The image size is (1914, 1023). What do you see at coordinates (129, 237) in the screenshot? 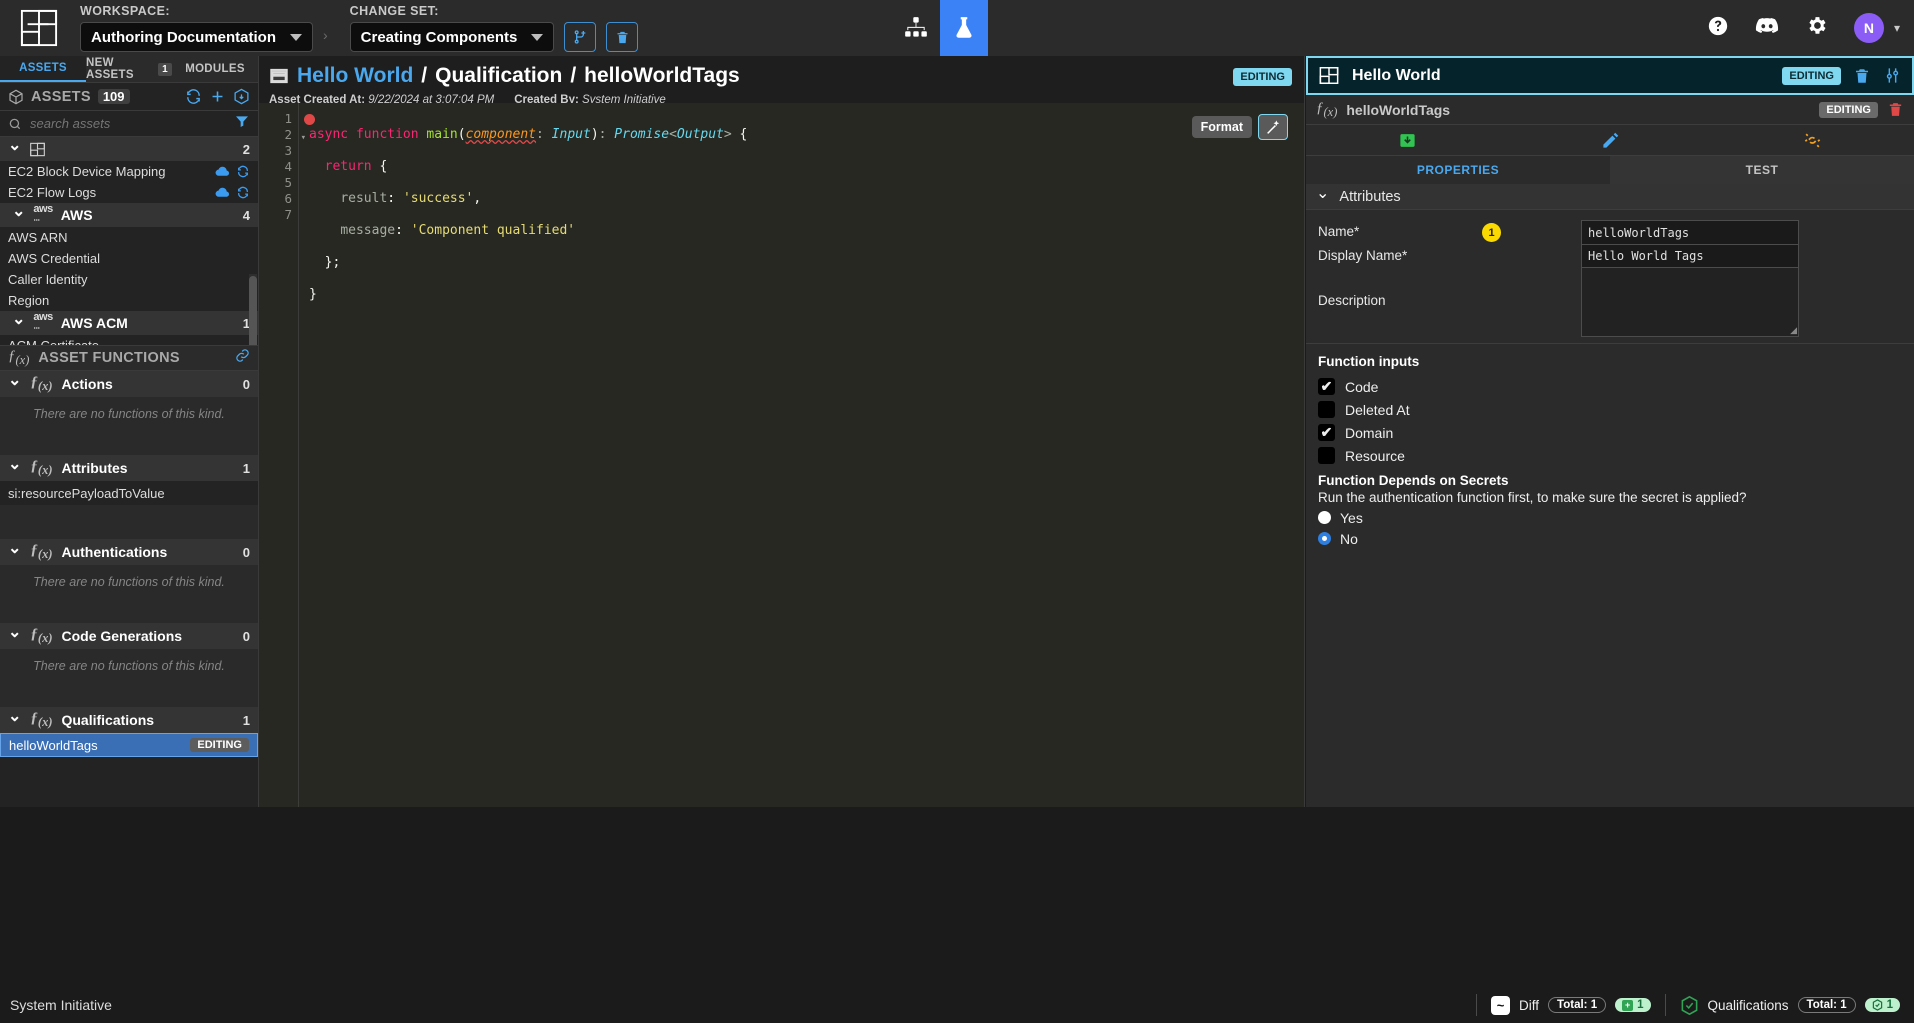
I see `tree-item-aws-arn: AWS ARN` at bounding box center [129, 237].